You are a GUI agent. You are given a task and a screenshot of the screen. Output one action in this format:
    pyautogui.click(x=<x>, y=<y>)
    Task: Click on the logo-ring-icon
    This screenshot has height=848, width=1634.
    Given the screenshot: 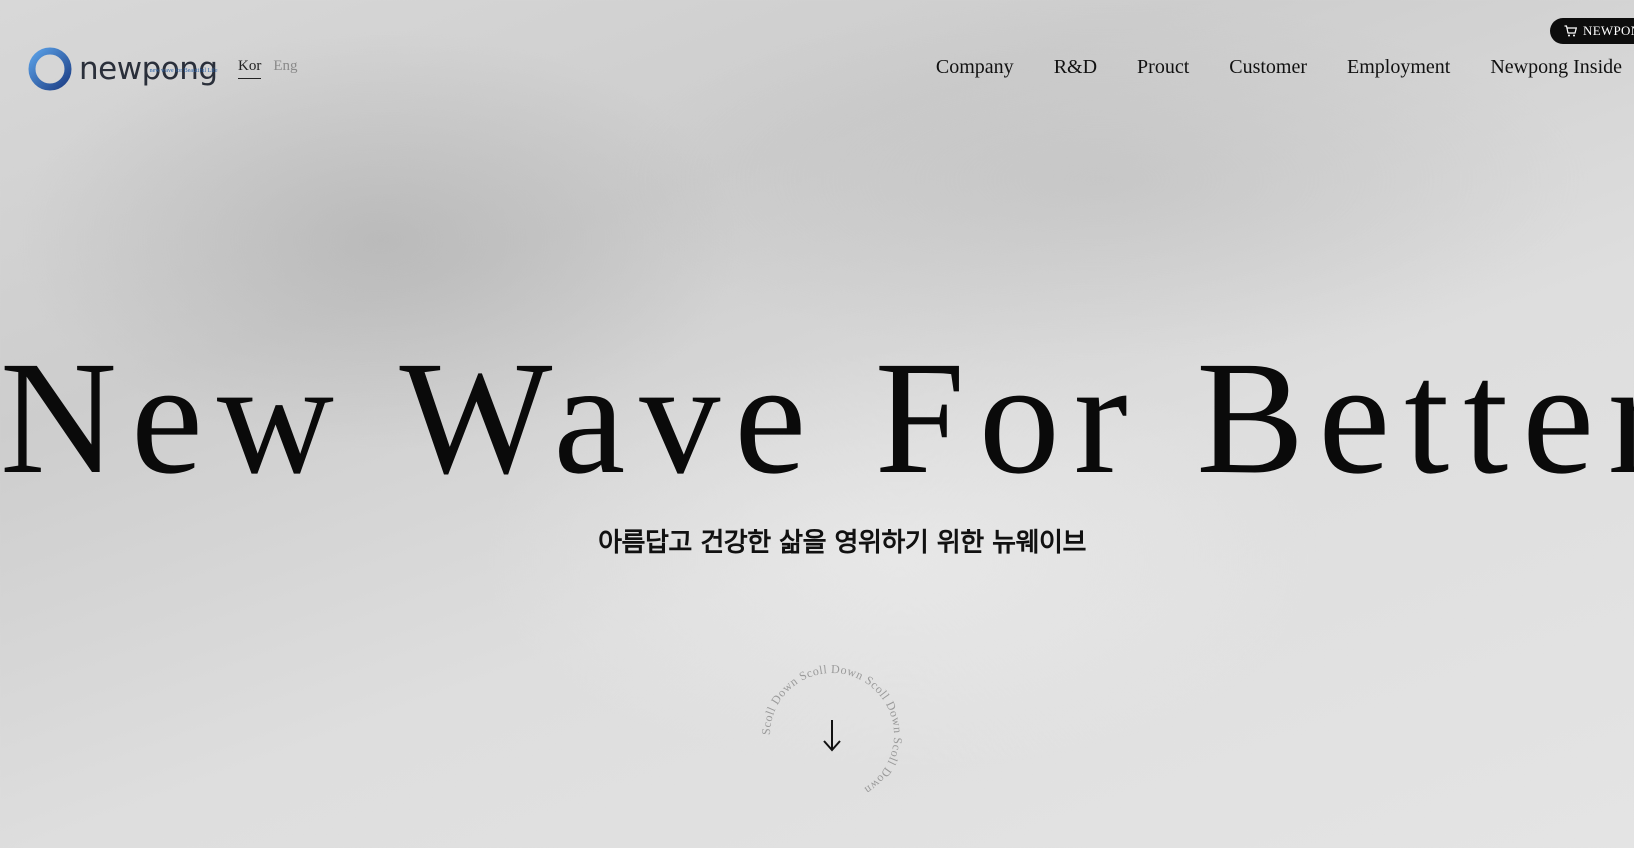 What is the action you would take?
    pyautogui.click(x=50, y=69)
    